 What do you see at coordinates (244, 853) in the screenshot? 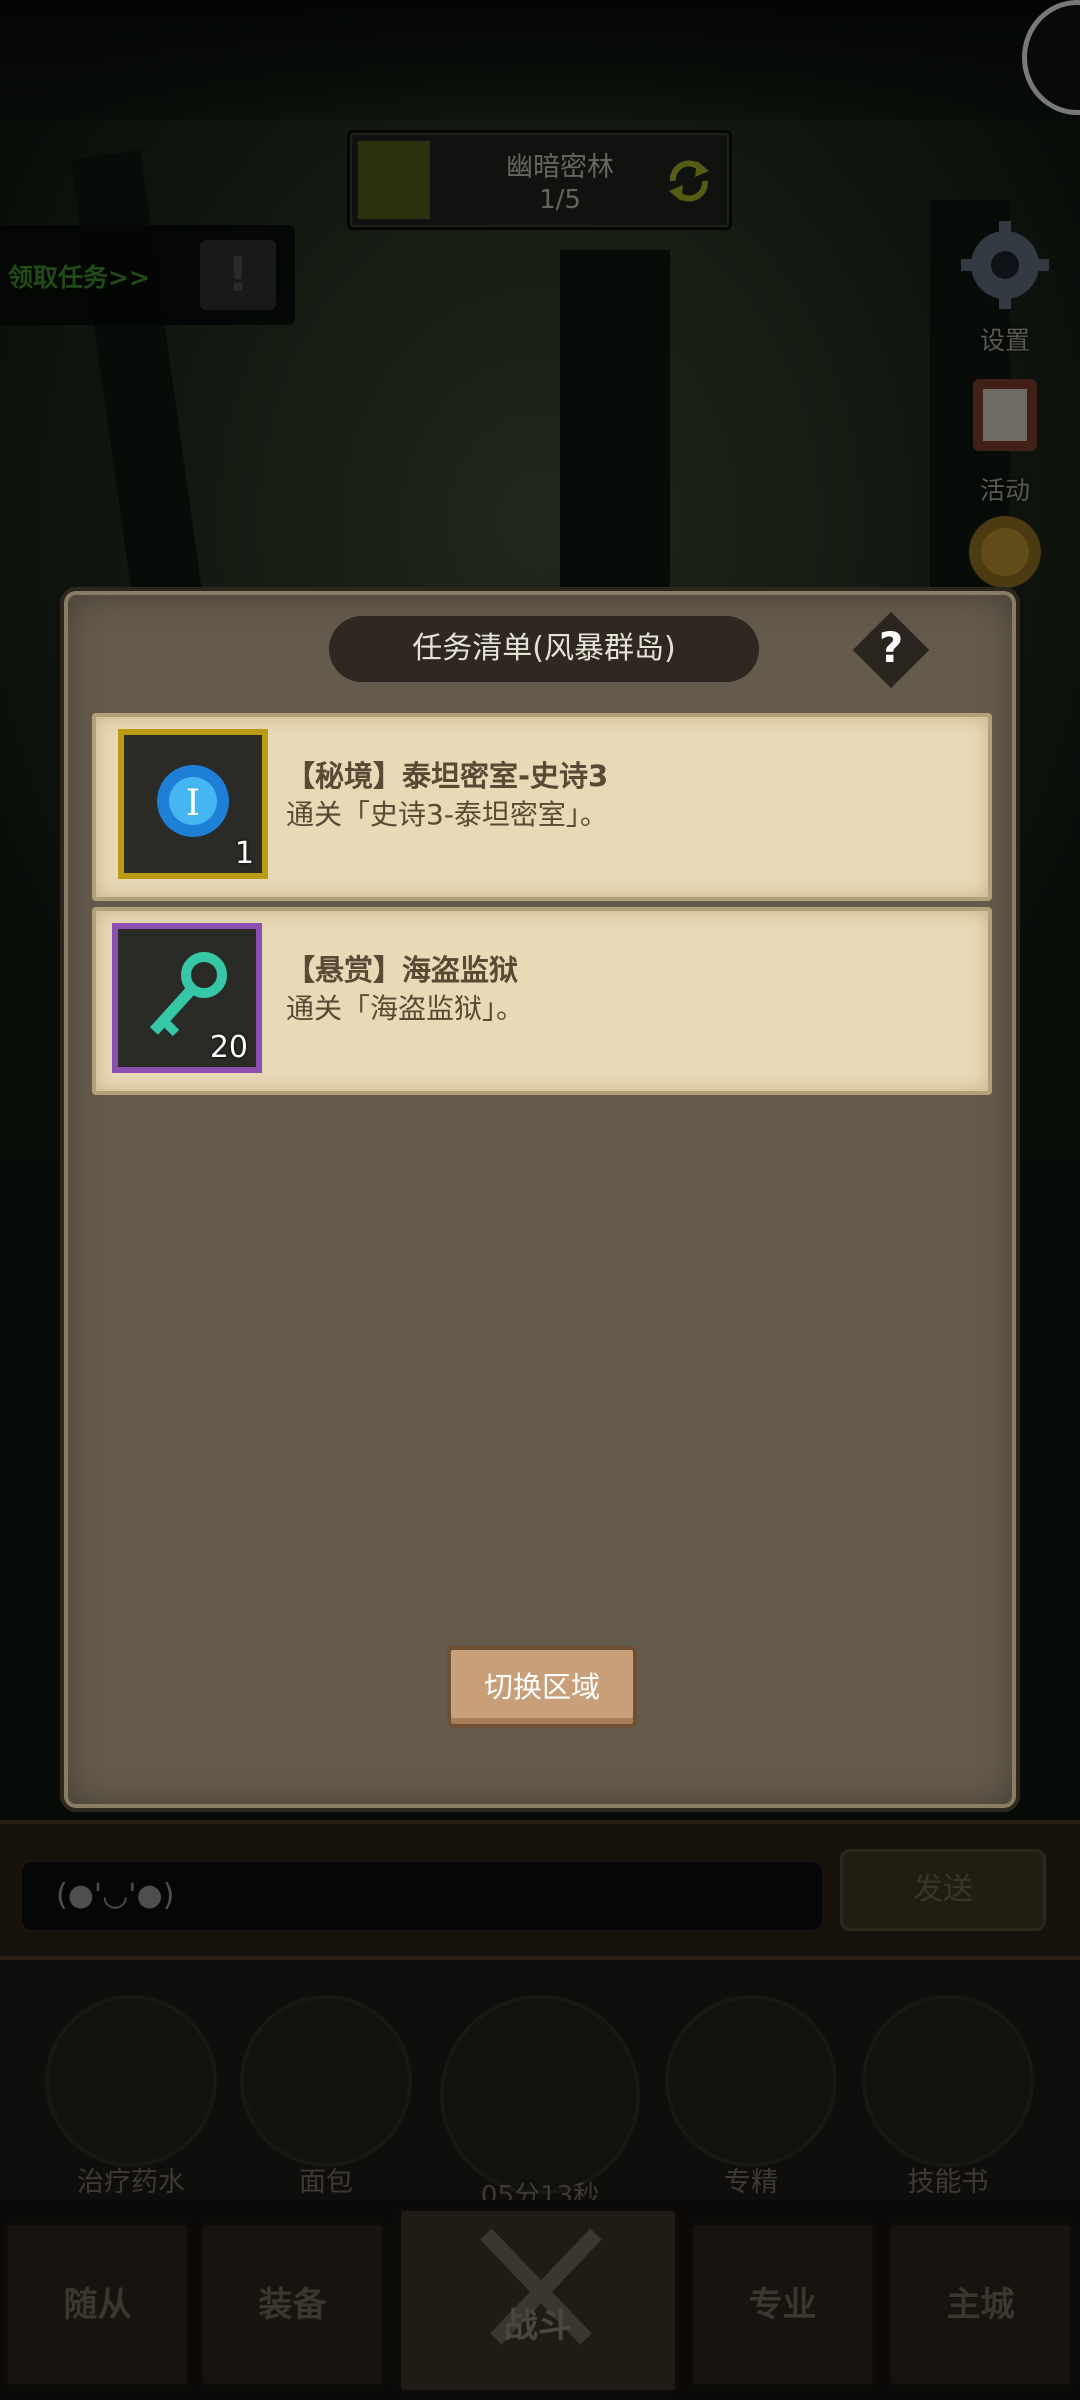
I see `task-qty: 1` at bounding box center [244, 853].